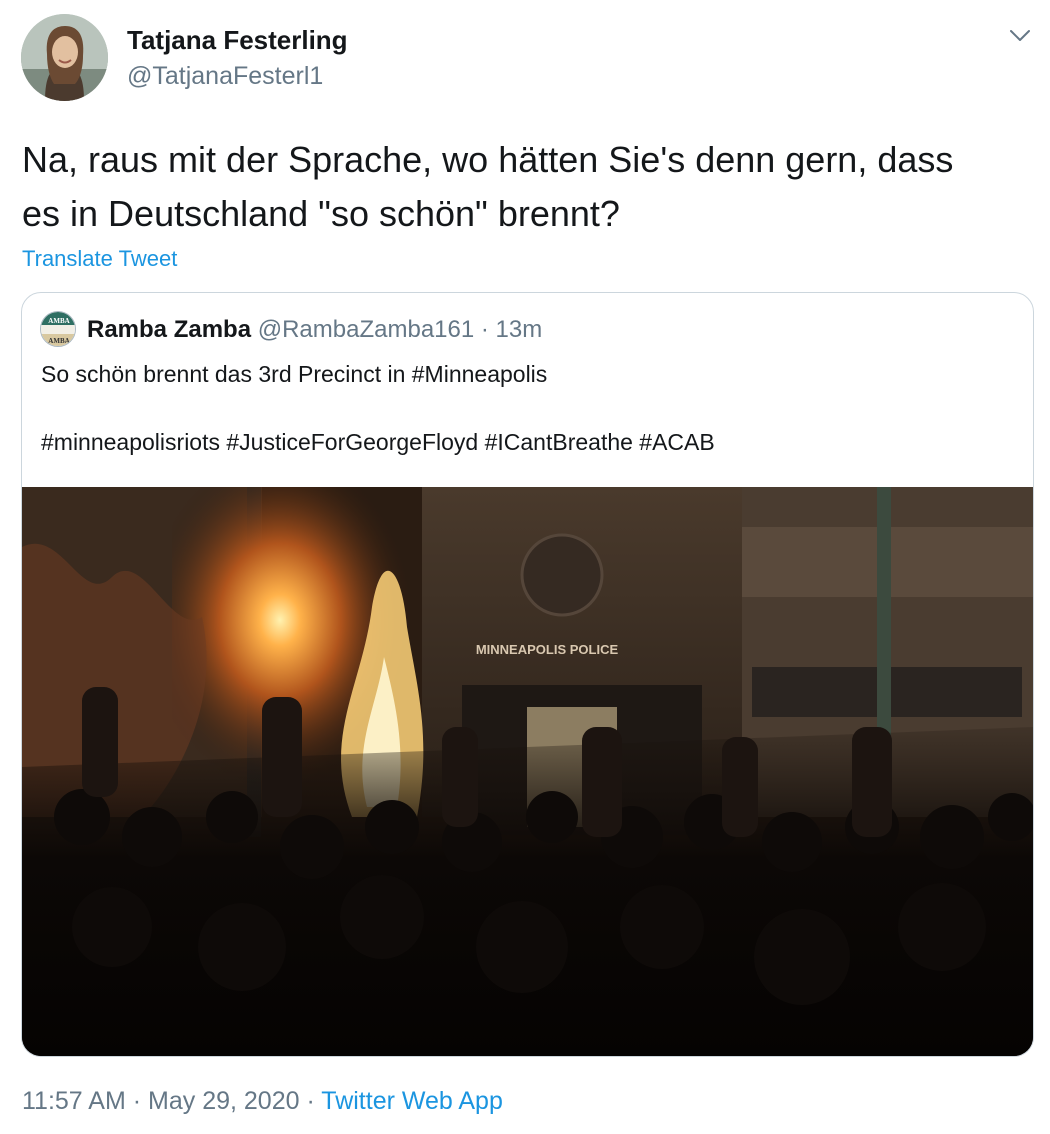 The height and width of the screenshot is (1134, 1050). I want to click on tweet-source-link: Twitter Web App, so click(412, 1101).